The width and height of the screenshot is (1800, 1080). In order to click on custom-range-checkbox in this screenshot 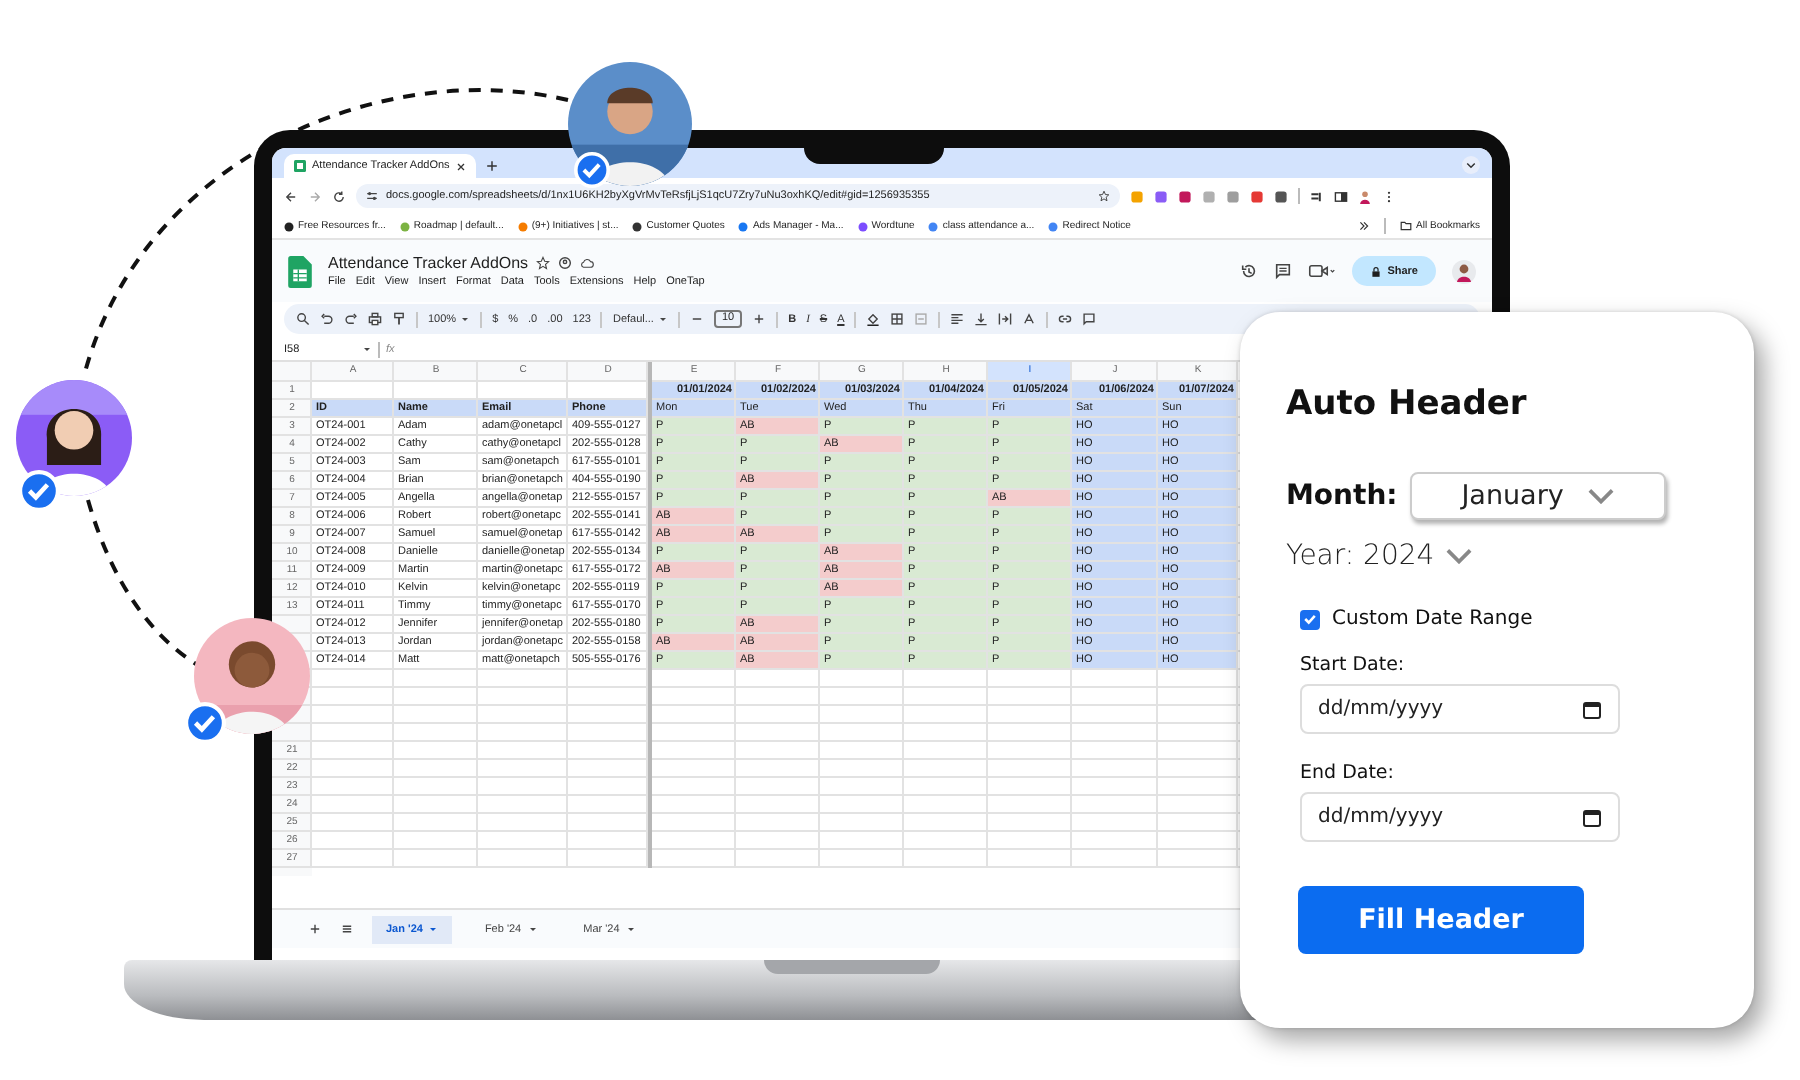, I will do `click(1310, 619)`.